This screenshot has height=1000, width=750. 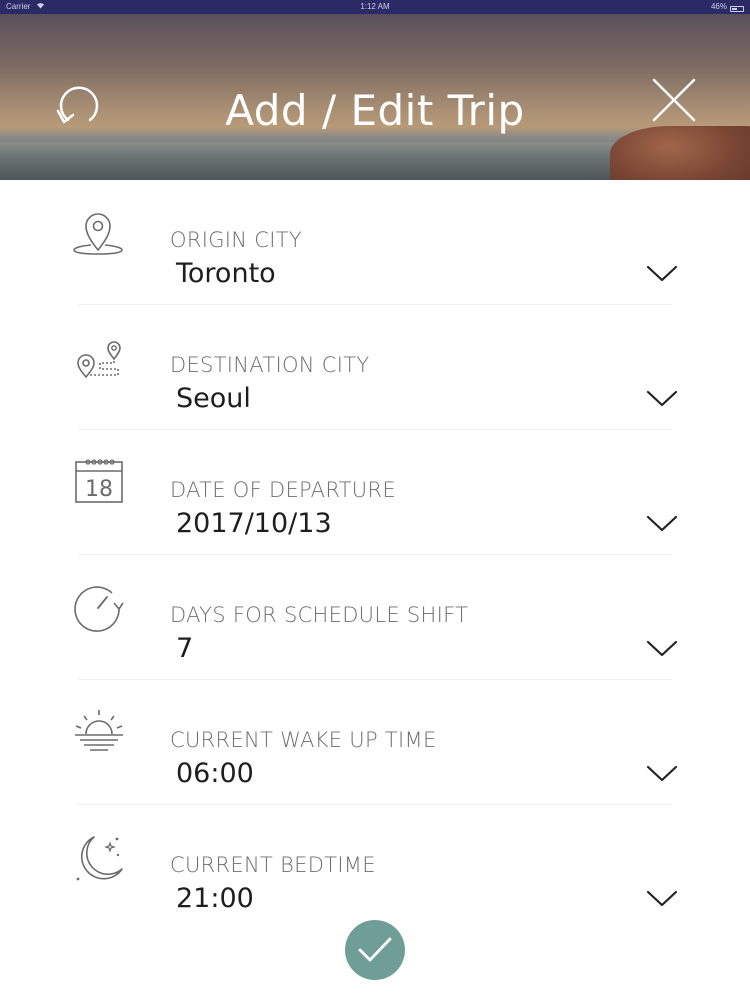 I want to click on close-icon, so click(x=674, y=100).